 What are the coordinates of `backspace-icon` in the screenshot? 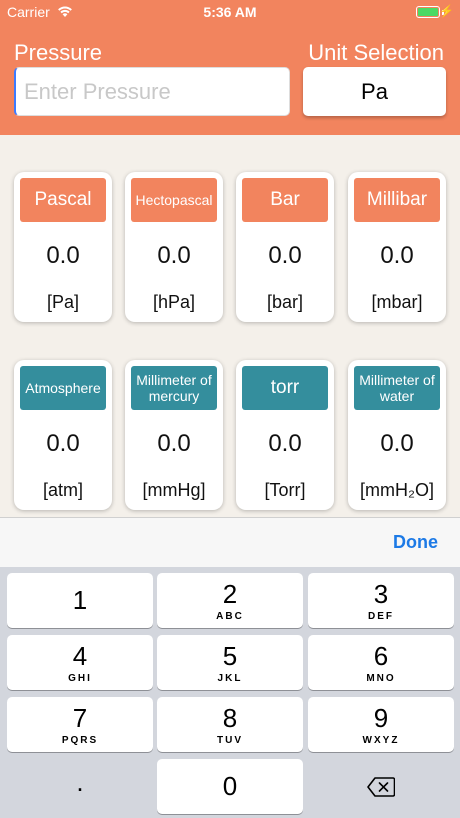 It's located at (381, 787).